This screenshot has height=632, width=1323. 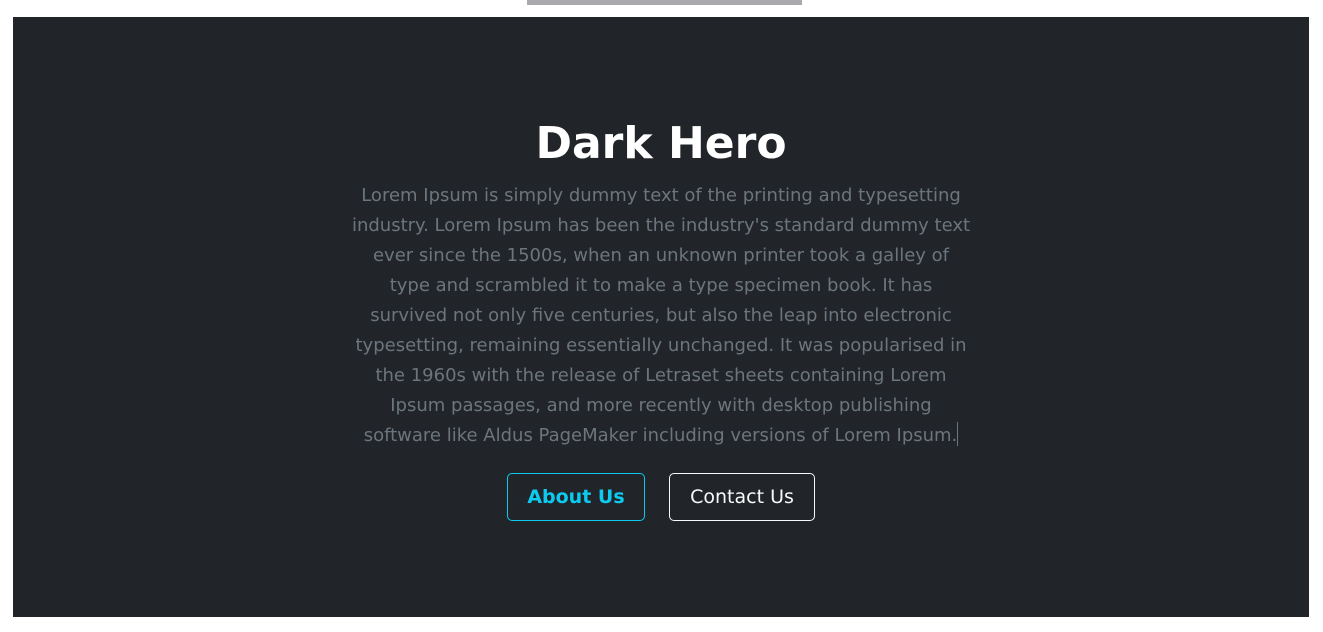 I want to click on contact-us-button: Contact Us, so click(x=742, y=497).